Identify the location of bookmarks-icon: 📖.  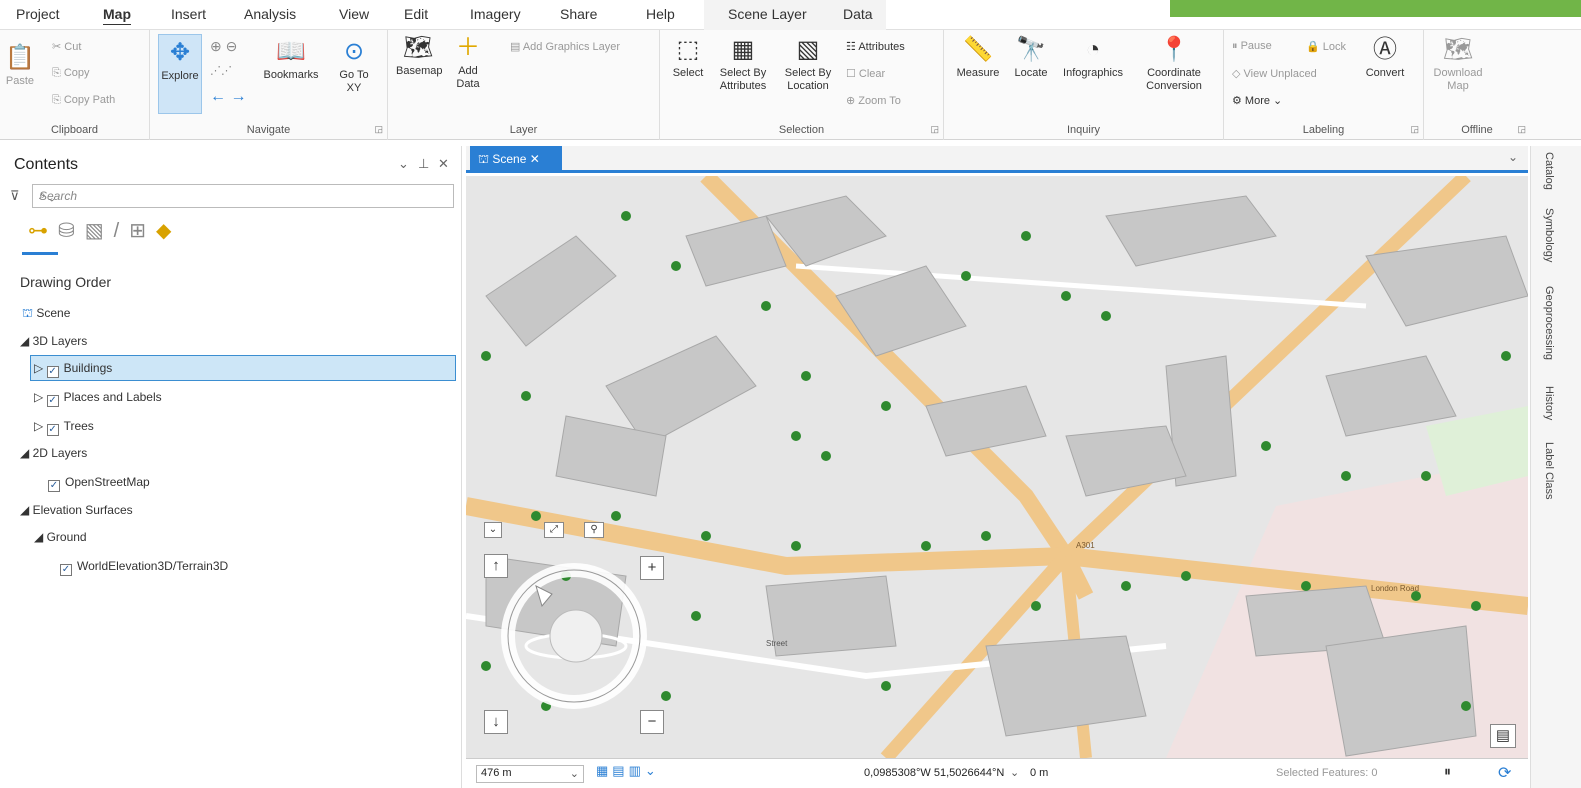
(291, 51).